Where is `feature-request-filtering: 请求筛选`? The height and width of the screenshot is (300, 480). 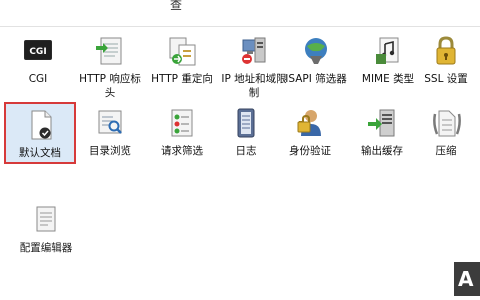 feature-request-filtering: 请求筛选 is located at coordinates (182, 132).